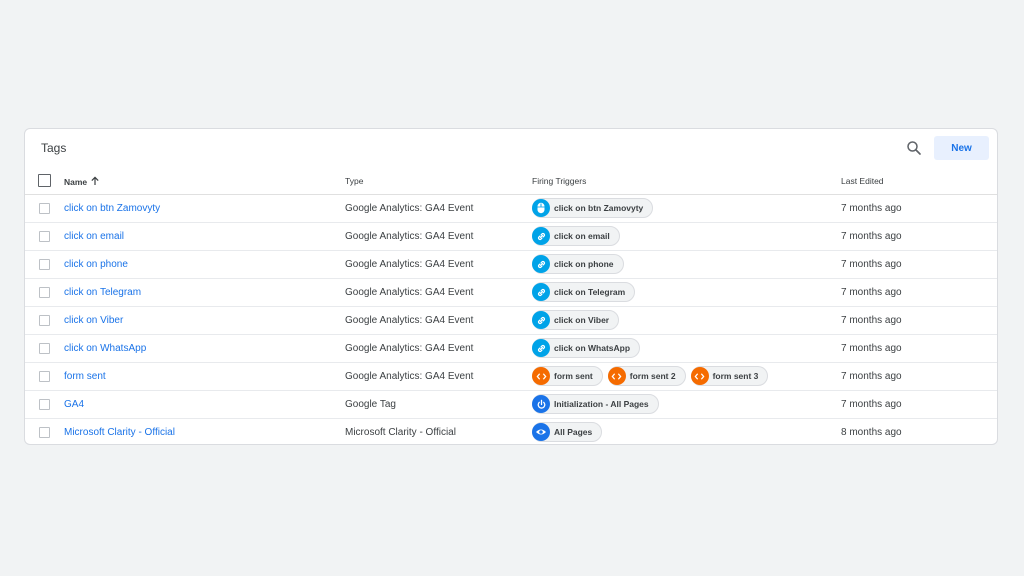 Image resolution: width=1024 pixels, height=576 pixels. Describe the element at coordinates (76, 182) in the screenshot. I see `column-header-name-label: Name` at that location.